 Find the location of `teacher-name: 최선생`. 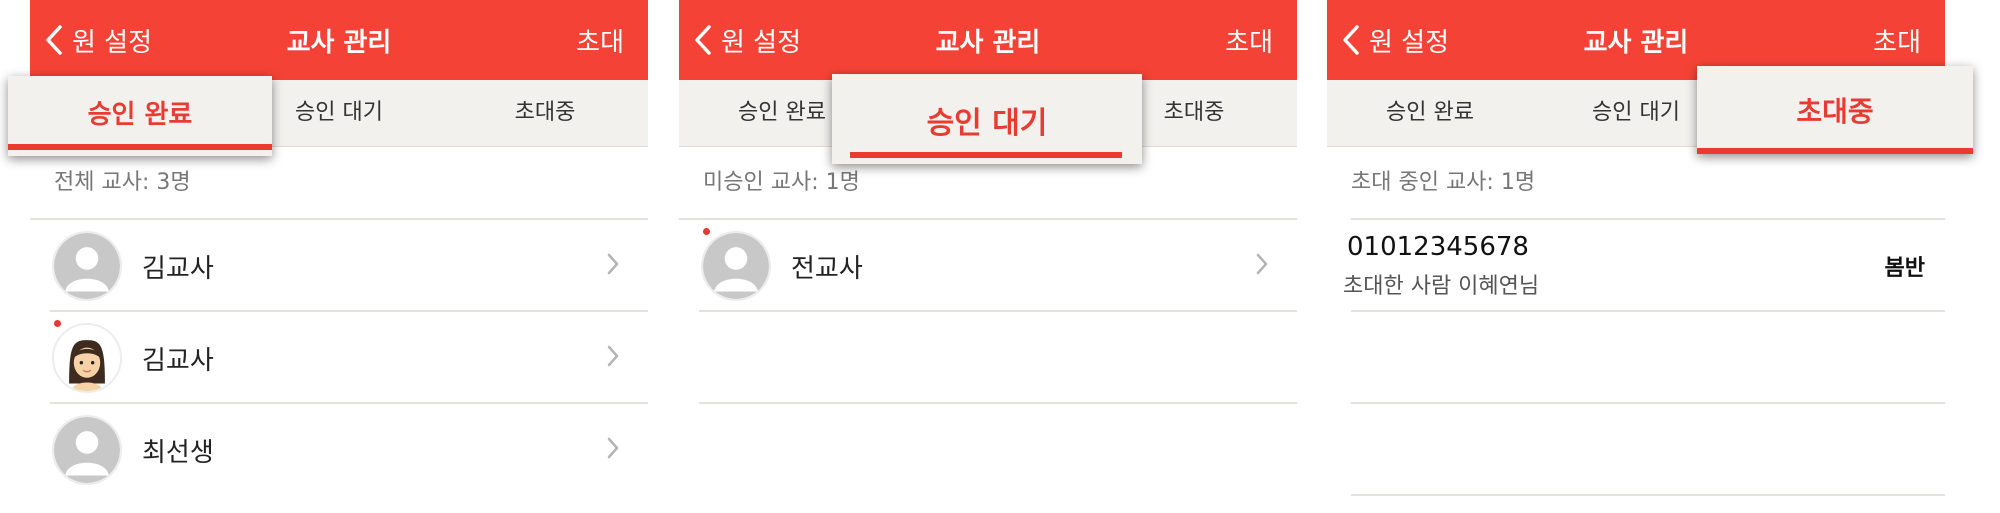

teacher-name: 최선생 is located at coordinates (178, 453).